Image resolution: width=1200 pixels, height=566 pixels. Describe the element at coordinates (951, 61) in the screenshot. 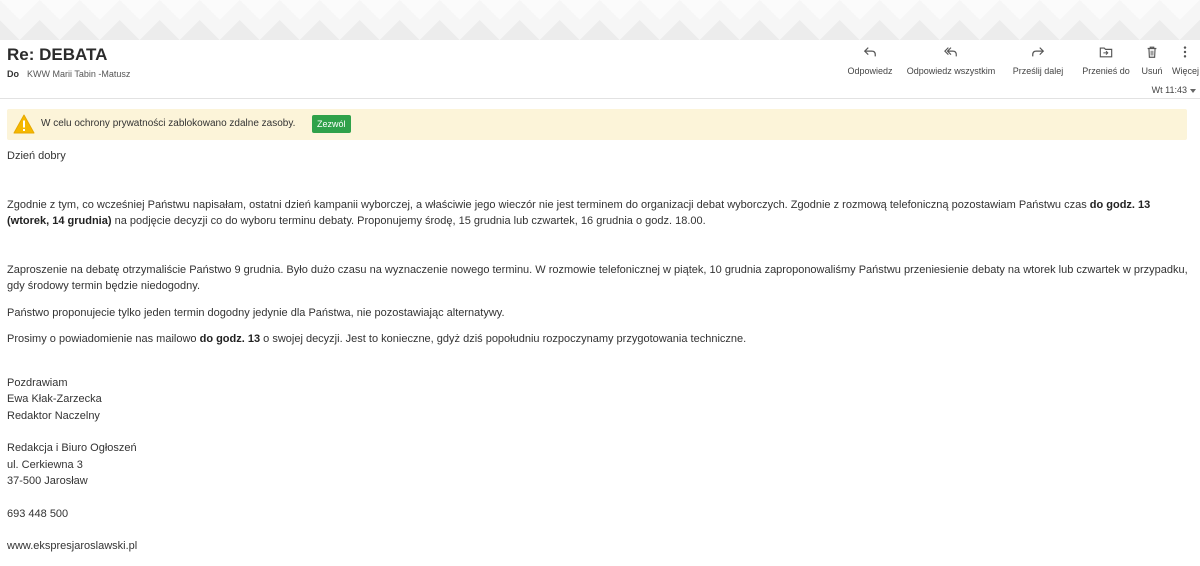

I see `reply-all-button: Odpowiedz wszystkim` at that location.